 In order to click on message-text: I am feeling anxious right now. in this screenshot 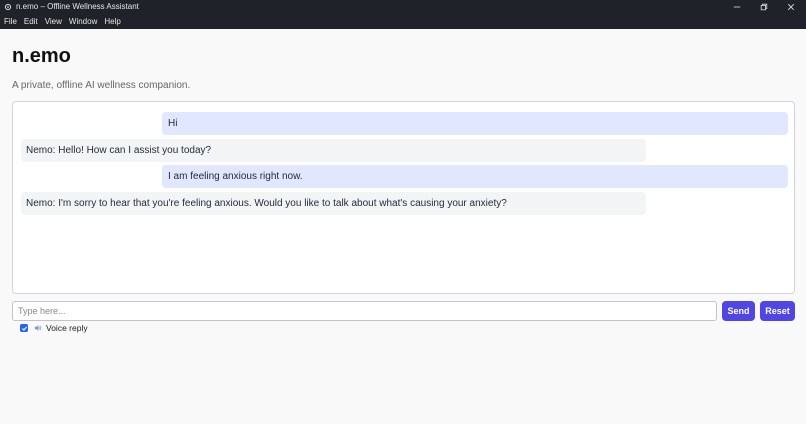, I will do `click(235, 176)`.